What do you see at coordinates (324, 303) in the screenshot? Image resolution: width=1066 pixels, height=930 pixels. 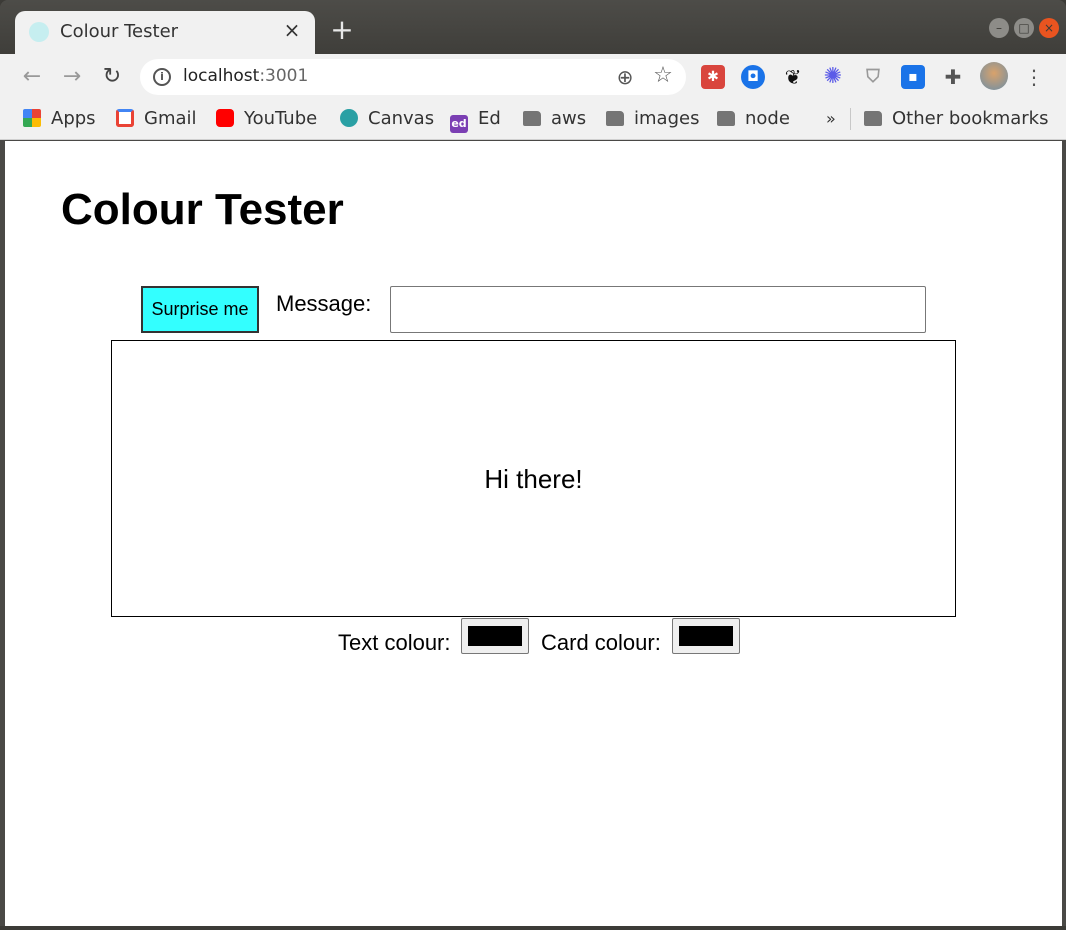 I see `message-label: Message:` at bounding box center [324, 303].